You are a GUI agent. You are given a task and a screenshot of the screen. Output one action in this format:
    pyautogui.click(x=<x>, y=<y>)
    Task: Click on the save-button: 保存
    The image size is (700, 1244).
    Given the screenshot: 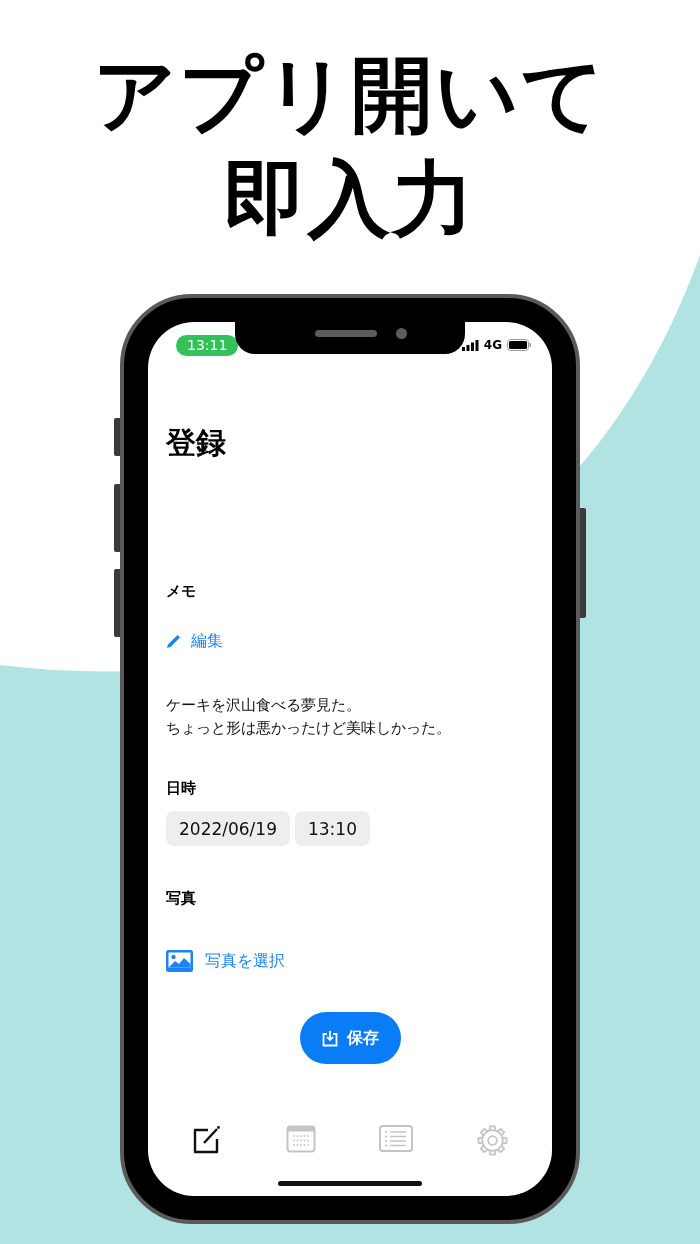 What is the action you would take?
    pyautogui.click(x=350, y=1038)
    